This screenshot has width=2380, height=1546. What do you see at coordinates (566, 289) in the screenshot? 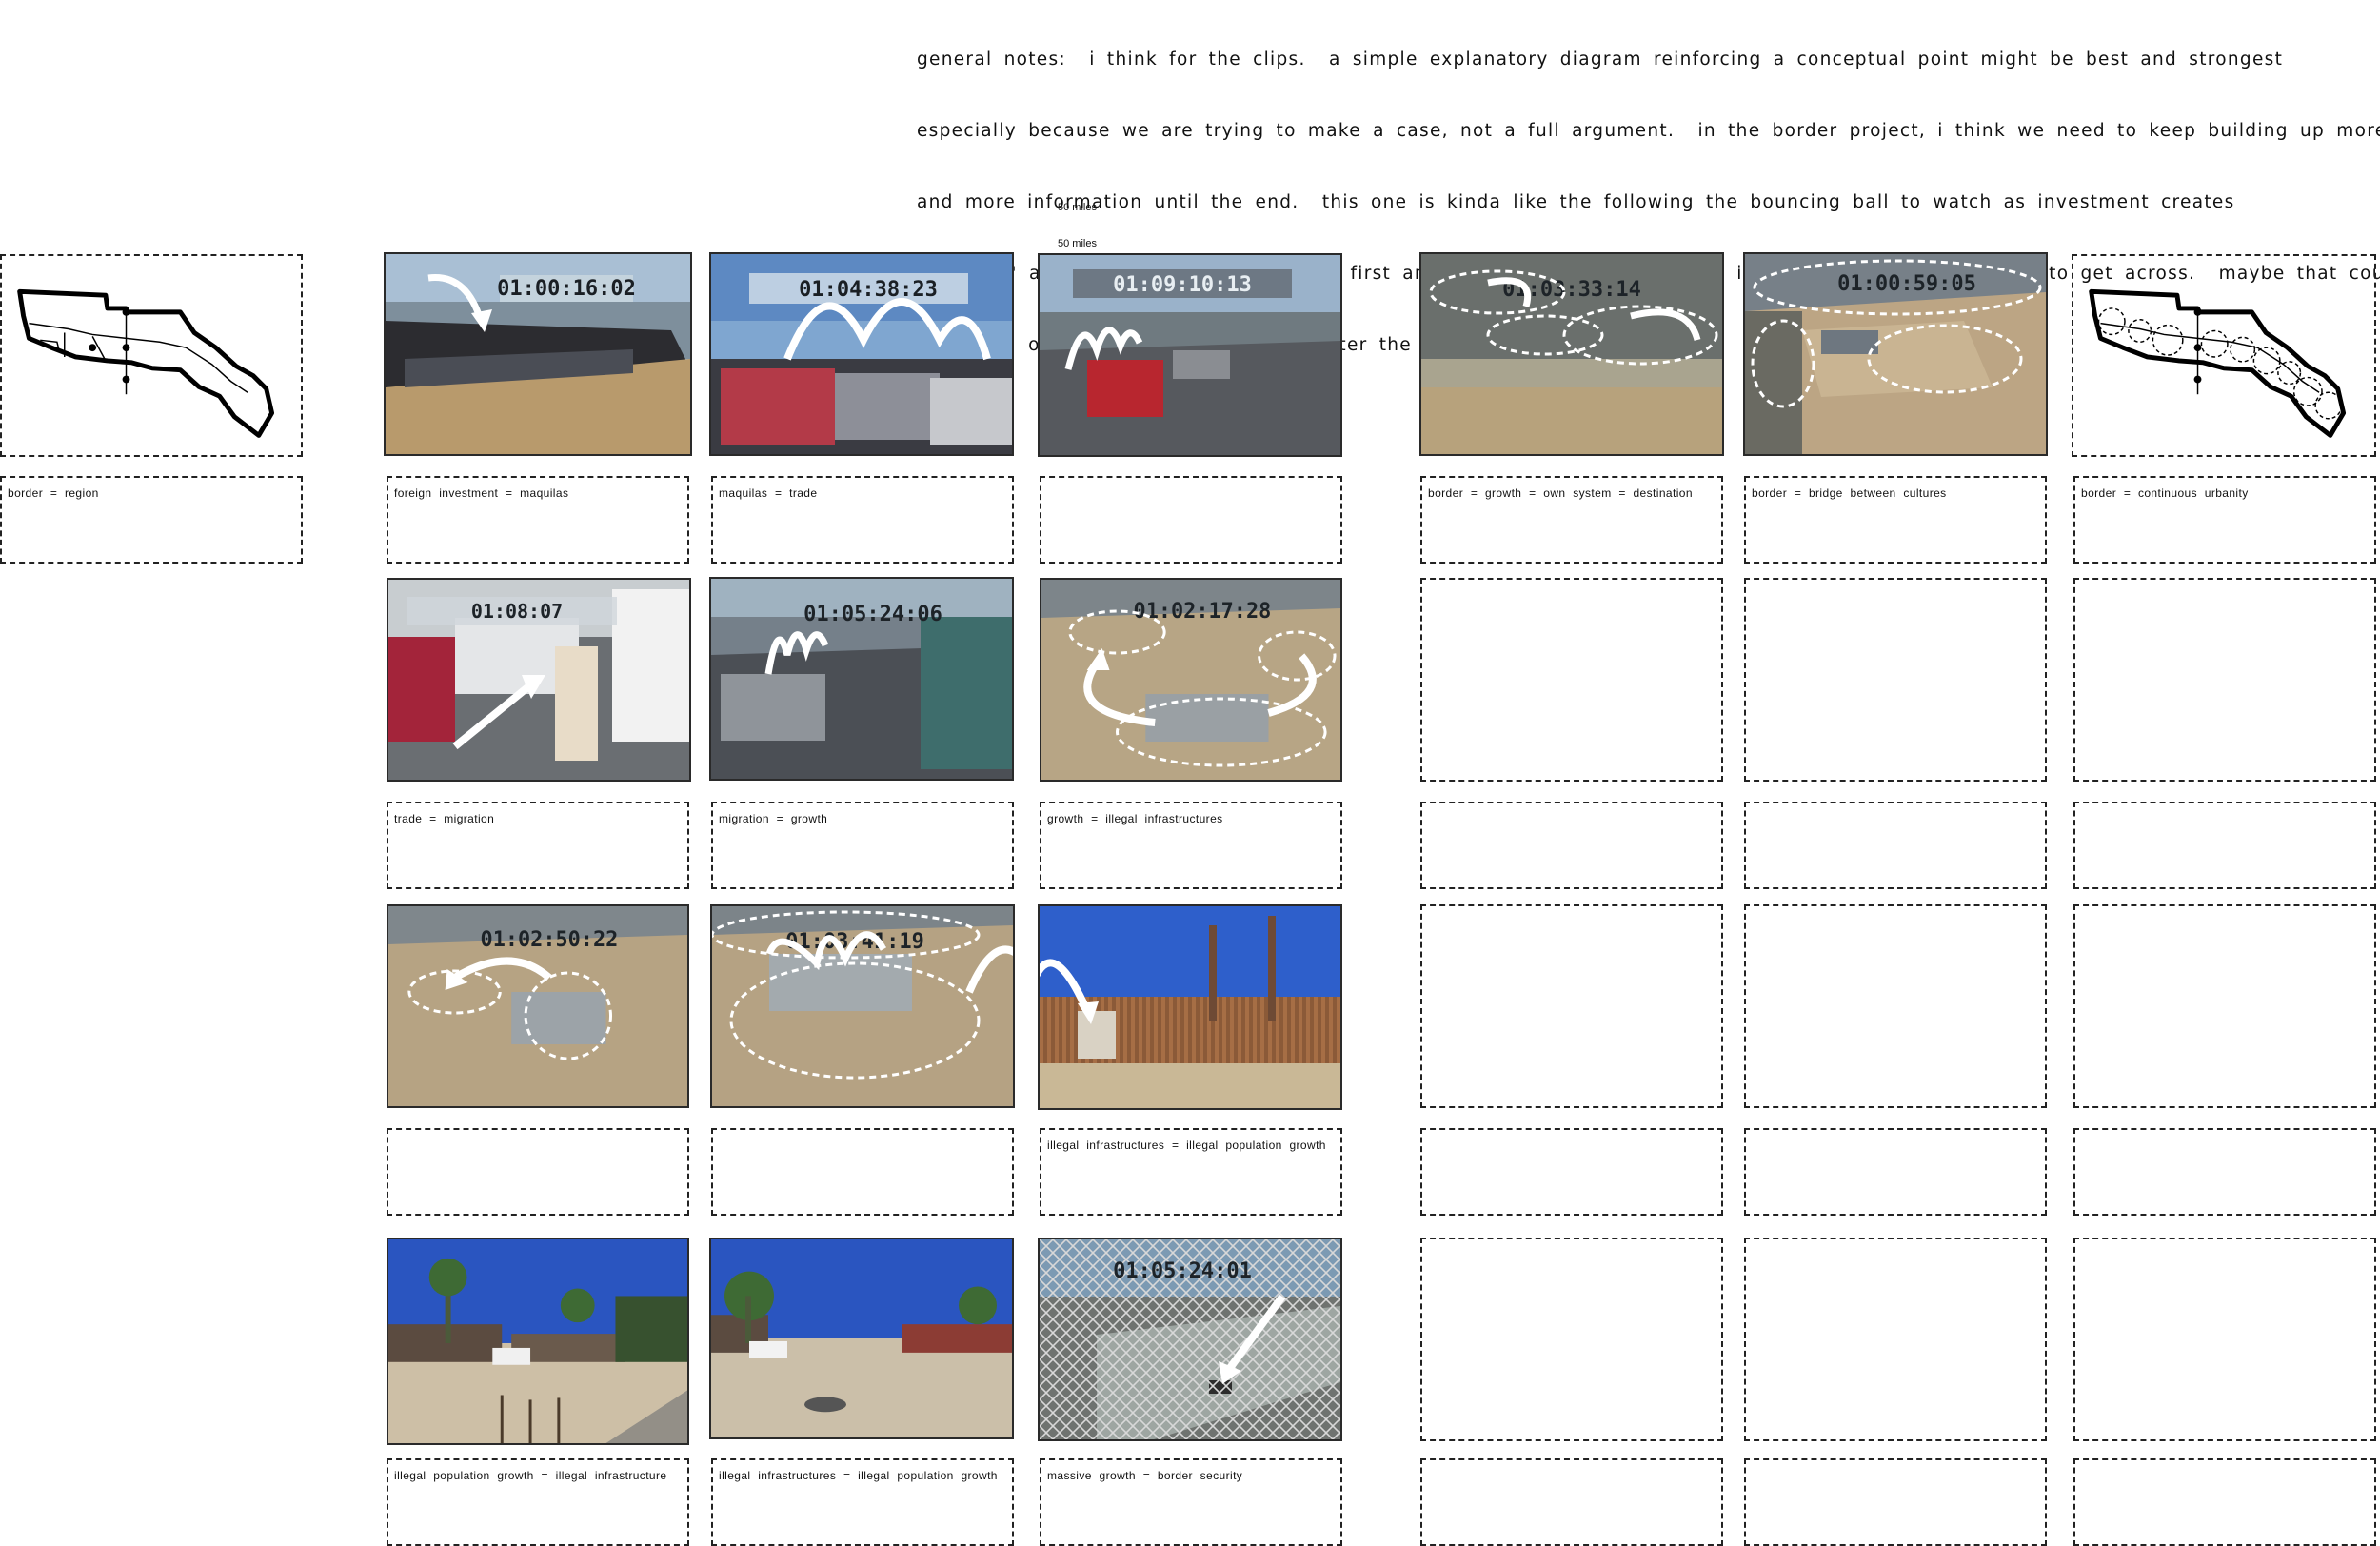
I see `timecode: 01:00:16:02` at bounding box center [566, 289].